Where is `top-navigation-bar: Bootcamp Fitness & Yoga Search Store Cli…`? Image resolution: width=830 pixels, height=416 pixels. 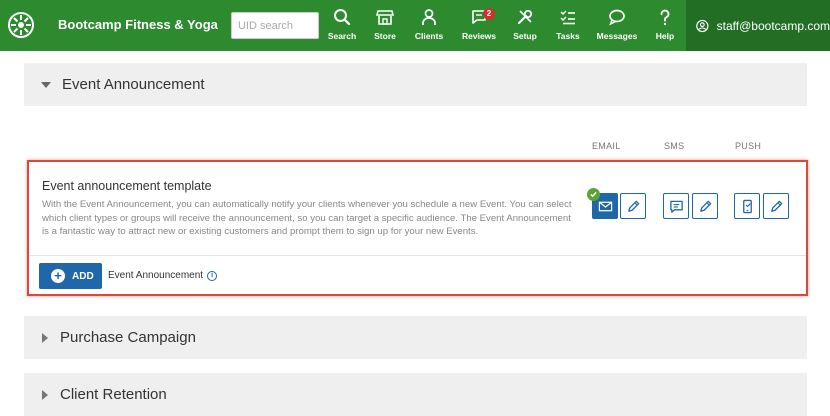 top-navigation-bar: Bootcamp Fitness & Yoga Search Store Cli… is located at coordinates (415, 25).